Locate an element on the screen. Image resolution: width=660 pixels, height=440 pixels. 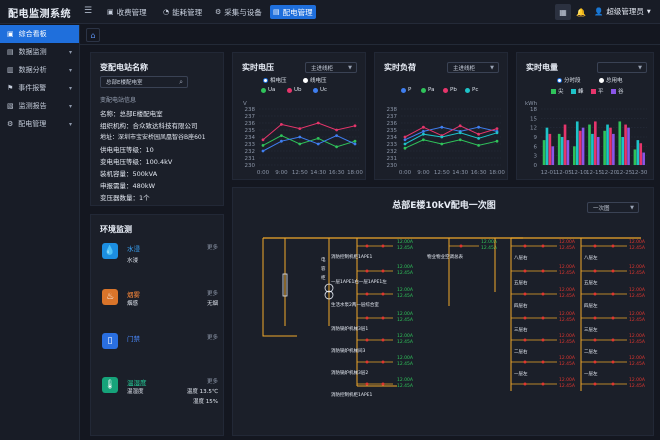
station-info-line: 供电电压等级：10 is located at coordinates (127, 150).